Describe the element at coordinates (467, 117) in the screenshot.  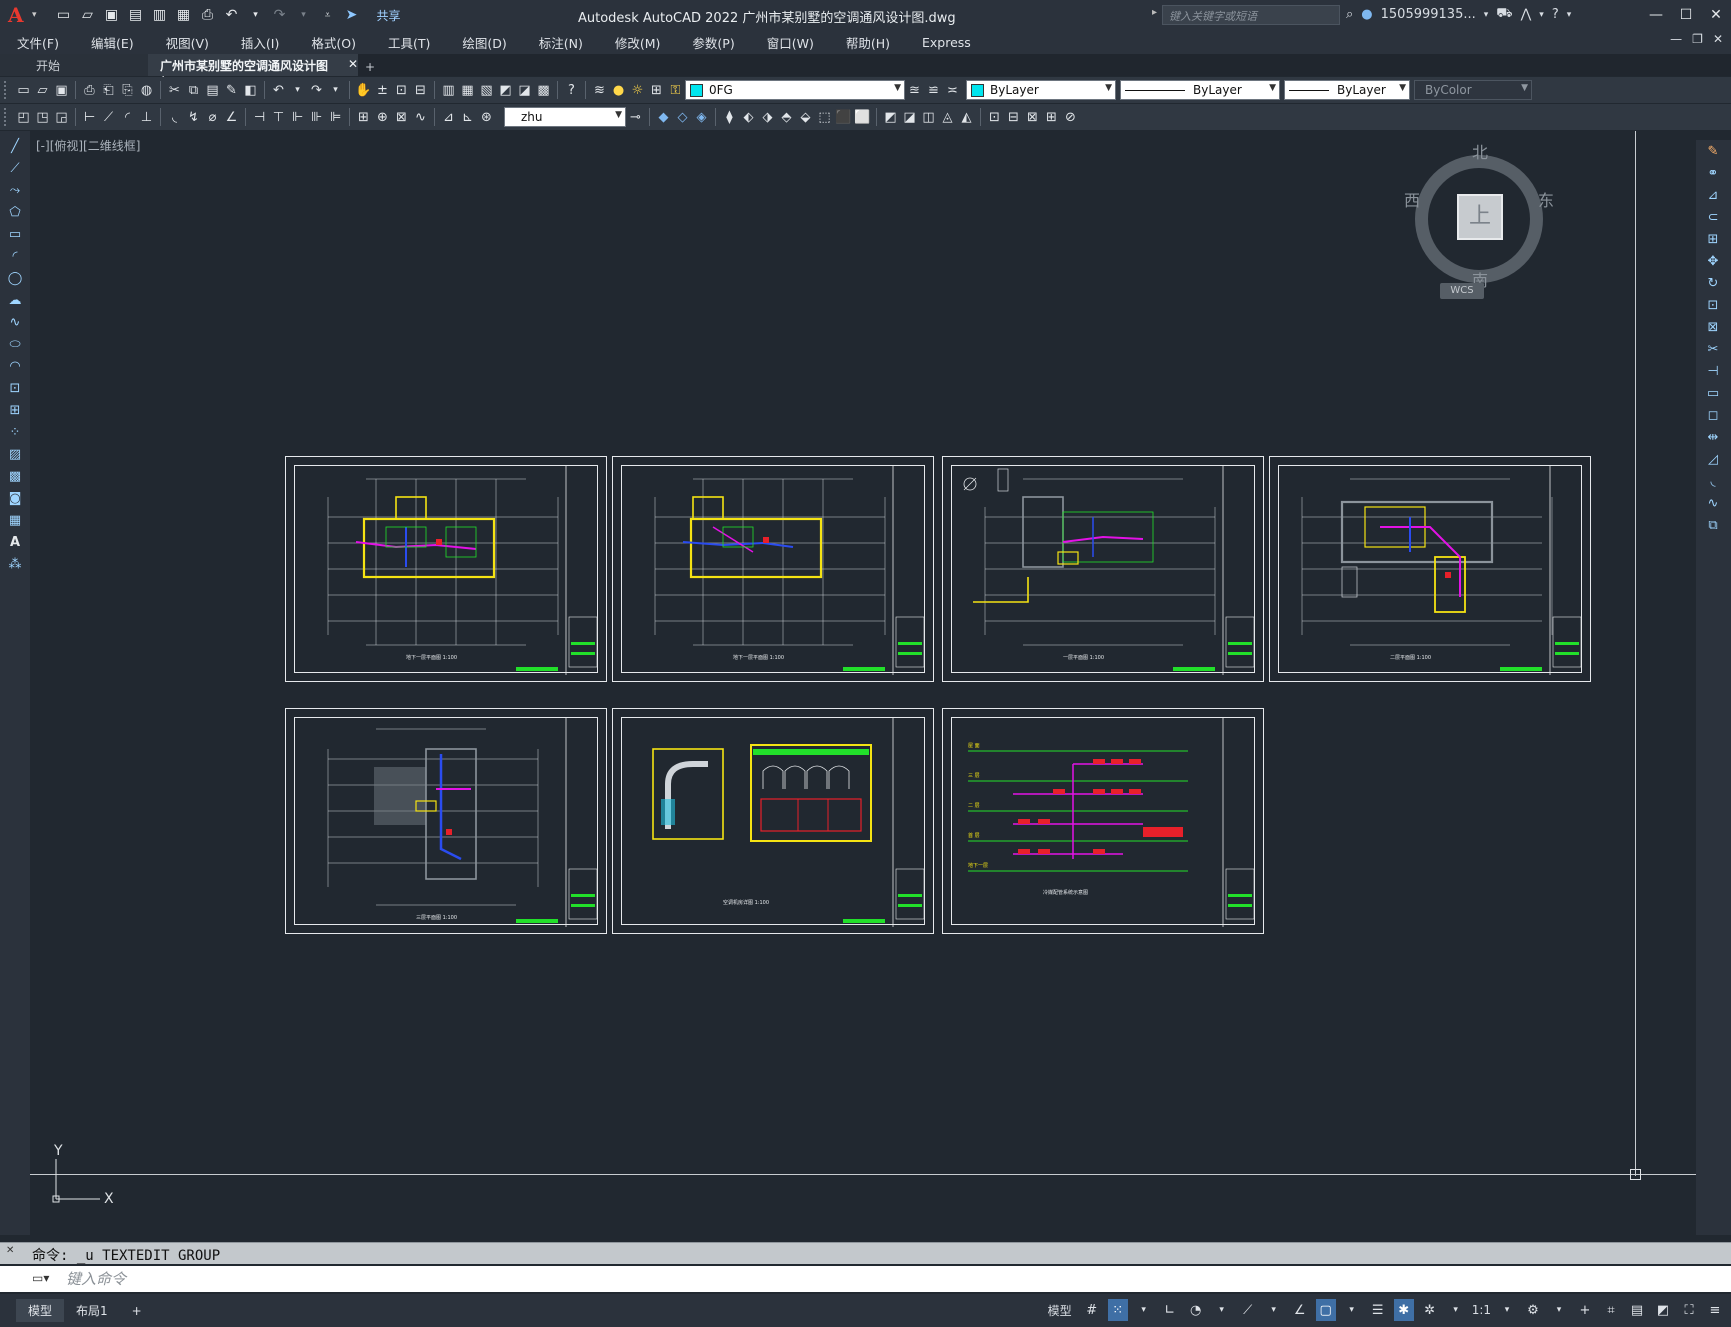
I see `dim-text-edit-icon: ⊾` at that location.